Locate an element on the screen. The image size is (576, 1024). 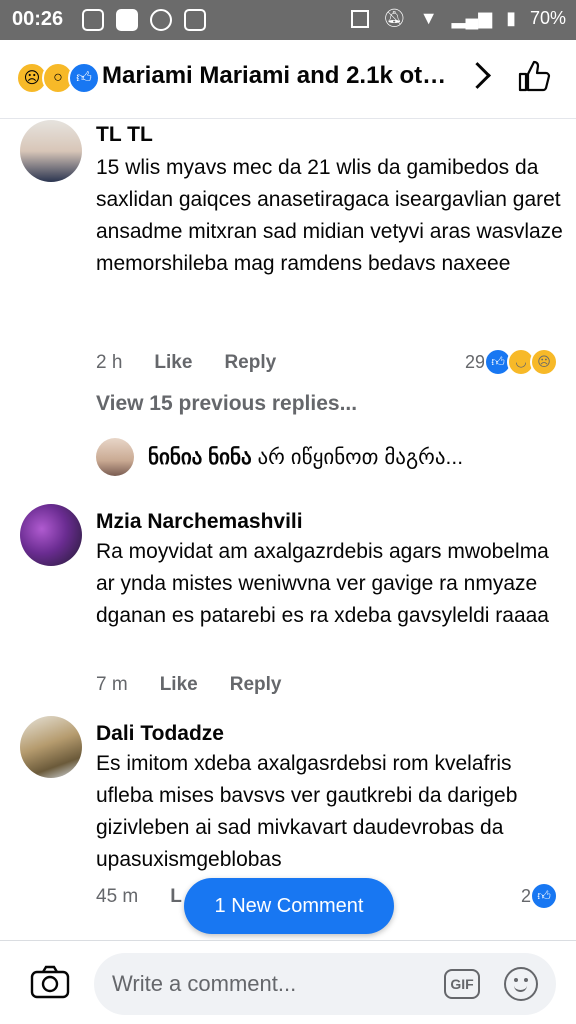
like-thumb-icon is located at coordinates (534, 76).